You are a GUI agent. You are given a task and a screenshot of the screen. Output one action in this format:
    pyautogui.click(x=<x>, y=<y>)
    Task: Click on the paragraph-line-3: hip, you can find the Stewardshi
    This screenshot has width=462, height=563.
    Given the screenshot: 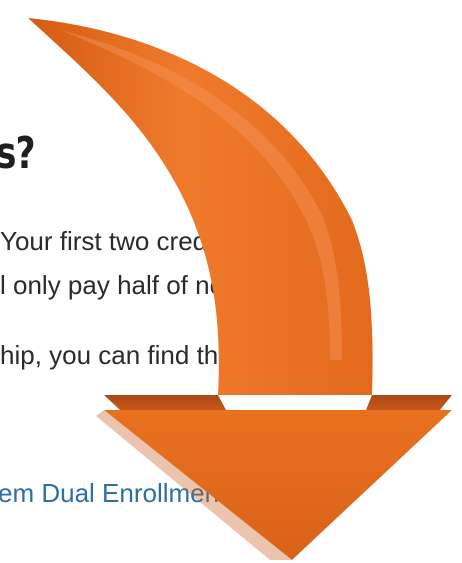 What is the action you would take?
    pyautogui.click(x=184, y=355)
    